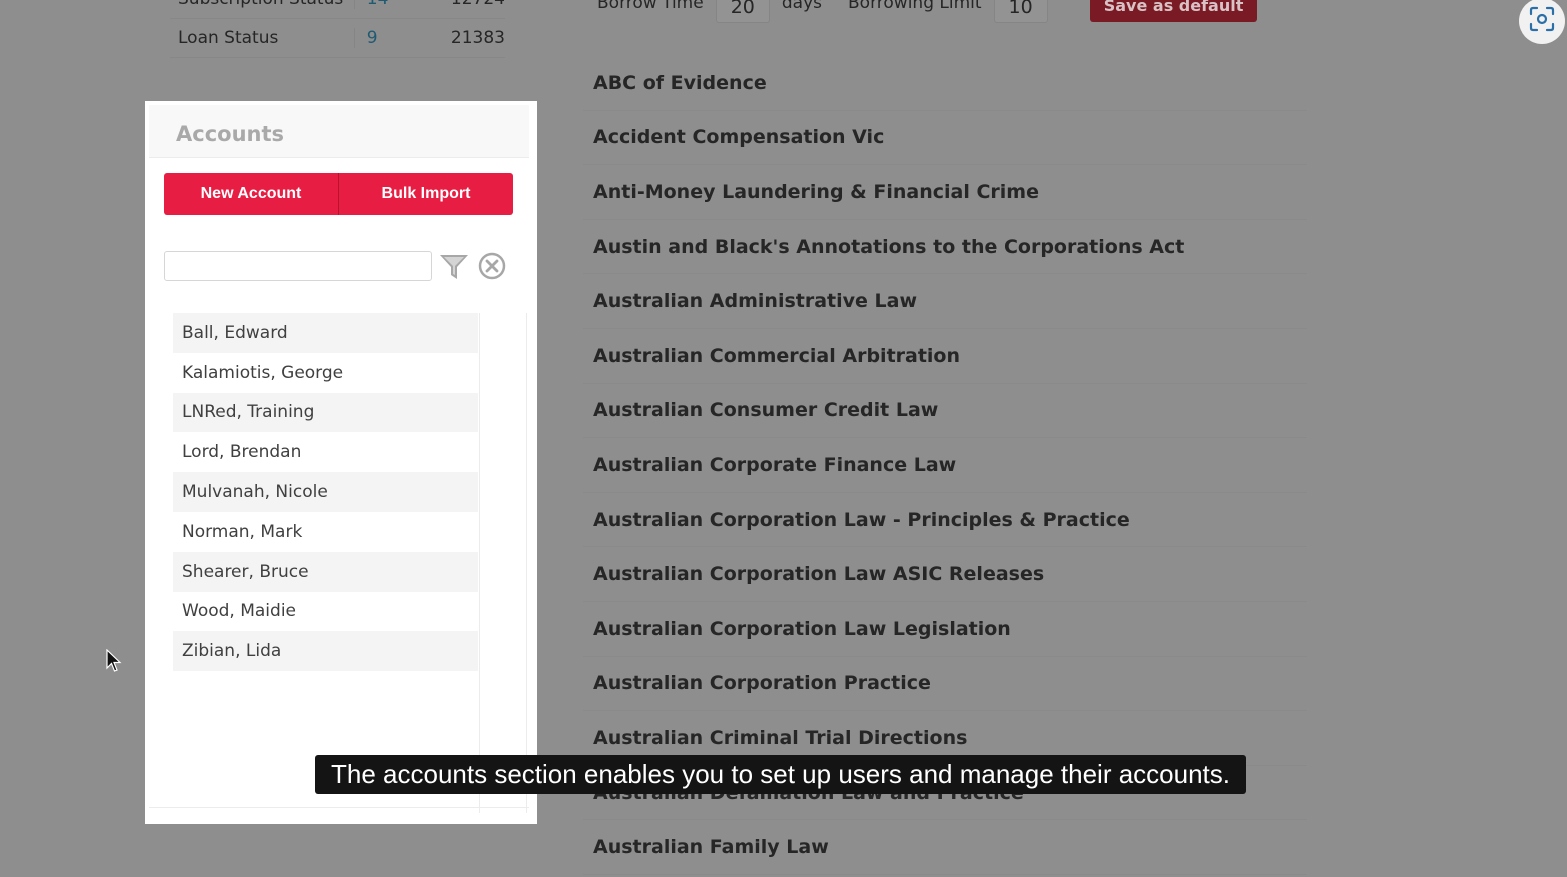  What do you see at coordinates (915, 6) in the screenshot?
I see `borrowing-limit-label: Borrowing Limit` at bounding box center [915, 6].